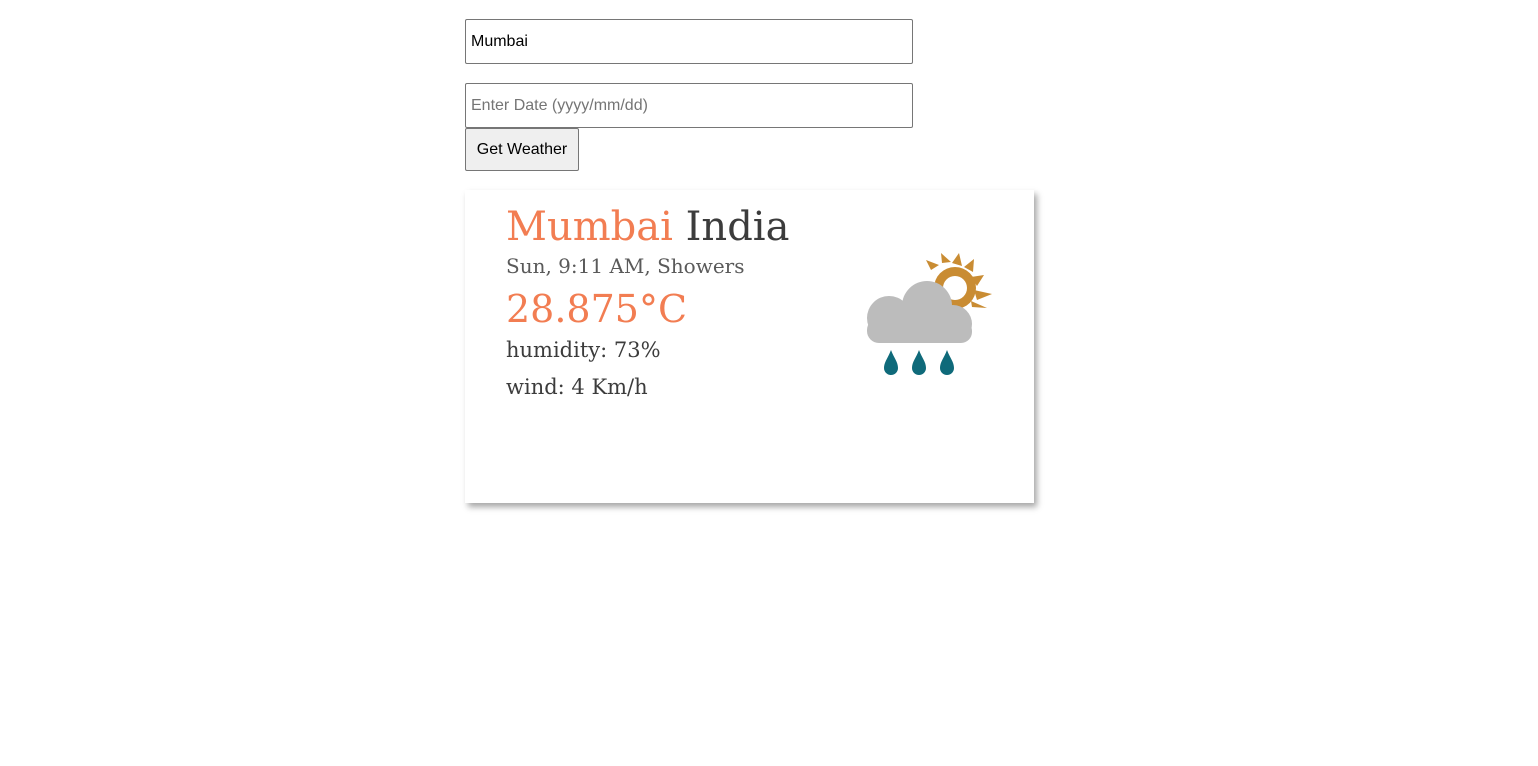 This screenshot has width=1538, height=766. I want to click on date-input, so click(689, 105).